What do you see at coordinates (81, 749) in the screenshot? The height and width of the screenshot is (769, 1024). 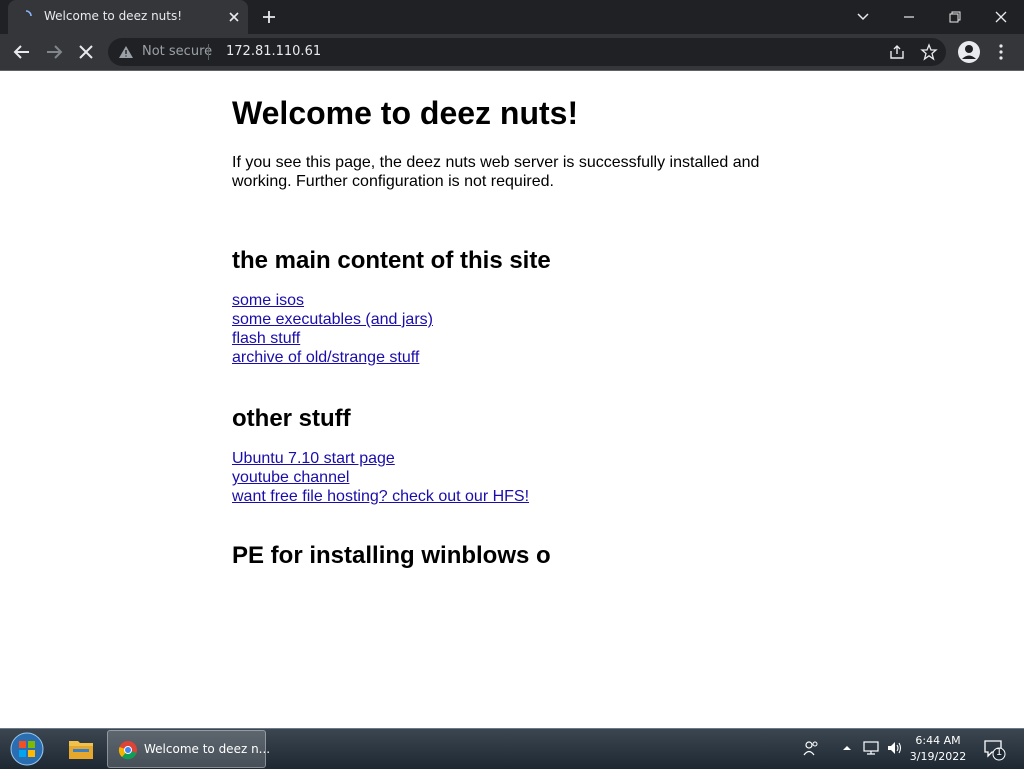 I see `file-explorer-icon` at bounding box center [81, 749].